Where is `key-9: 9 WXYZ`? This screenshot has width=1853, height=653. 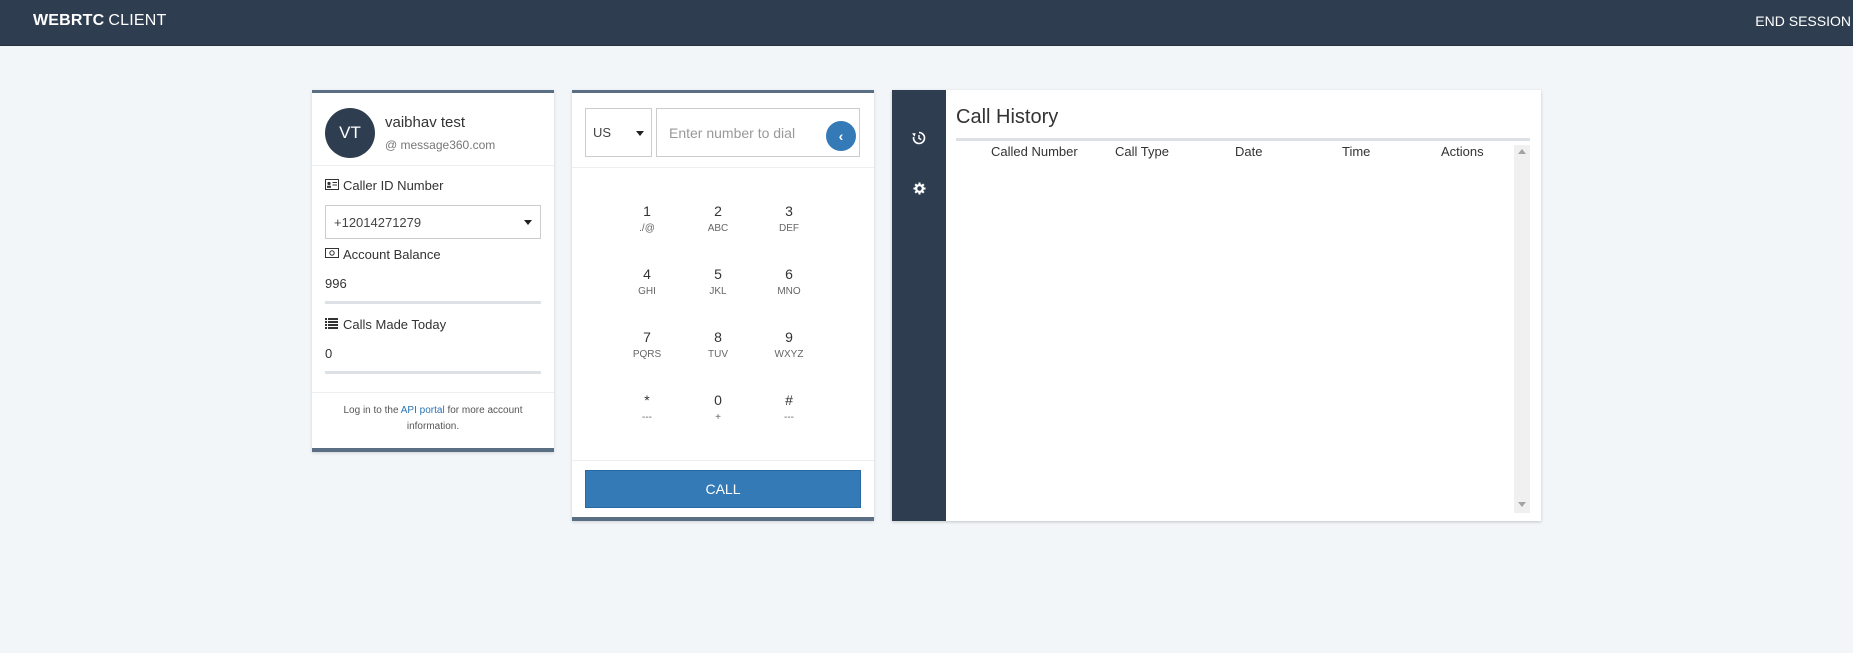
key-9: 9 WXYZ is located at coordinates (789, 354).